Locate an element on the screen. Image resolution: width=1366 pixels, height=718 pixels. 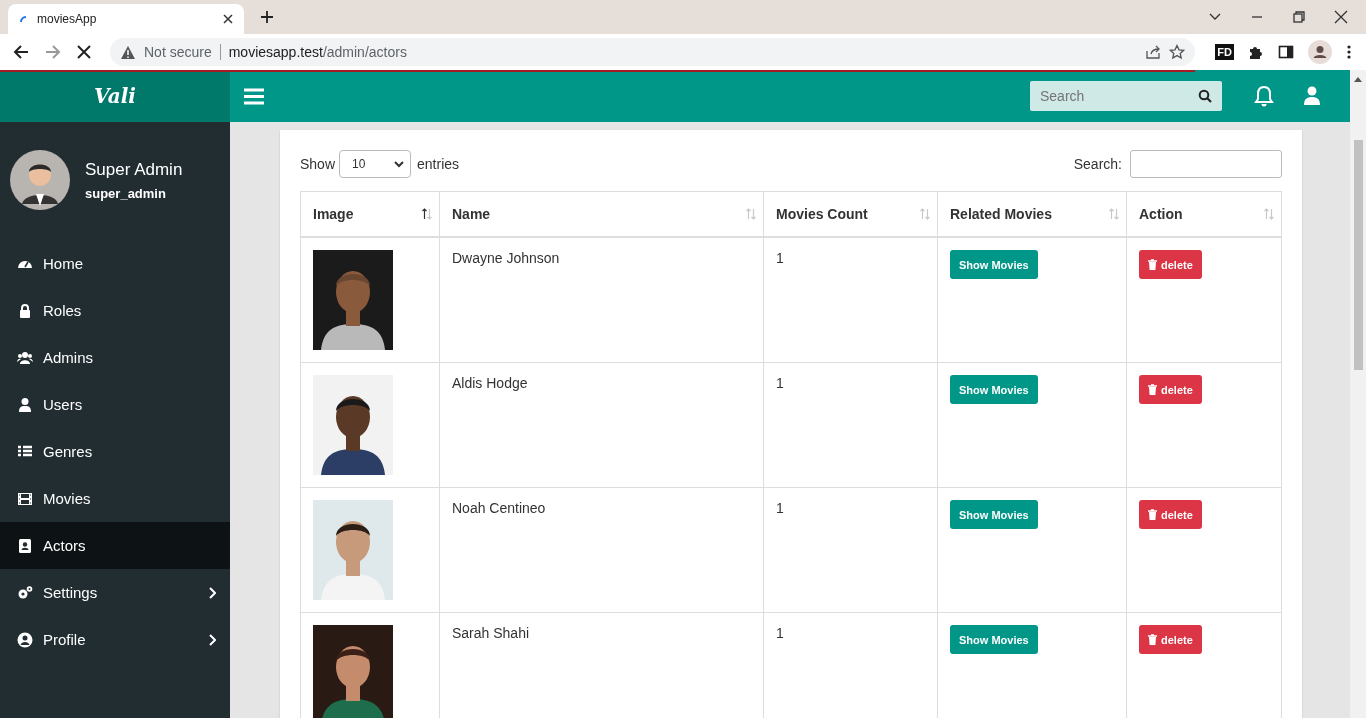
puzzle-icon is located at coordinates (1256, 52).